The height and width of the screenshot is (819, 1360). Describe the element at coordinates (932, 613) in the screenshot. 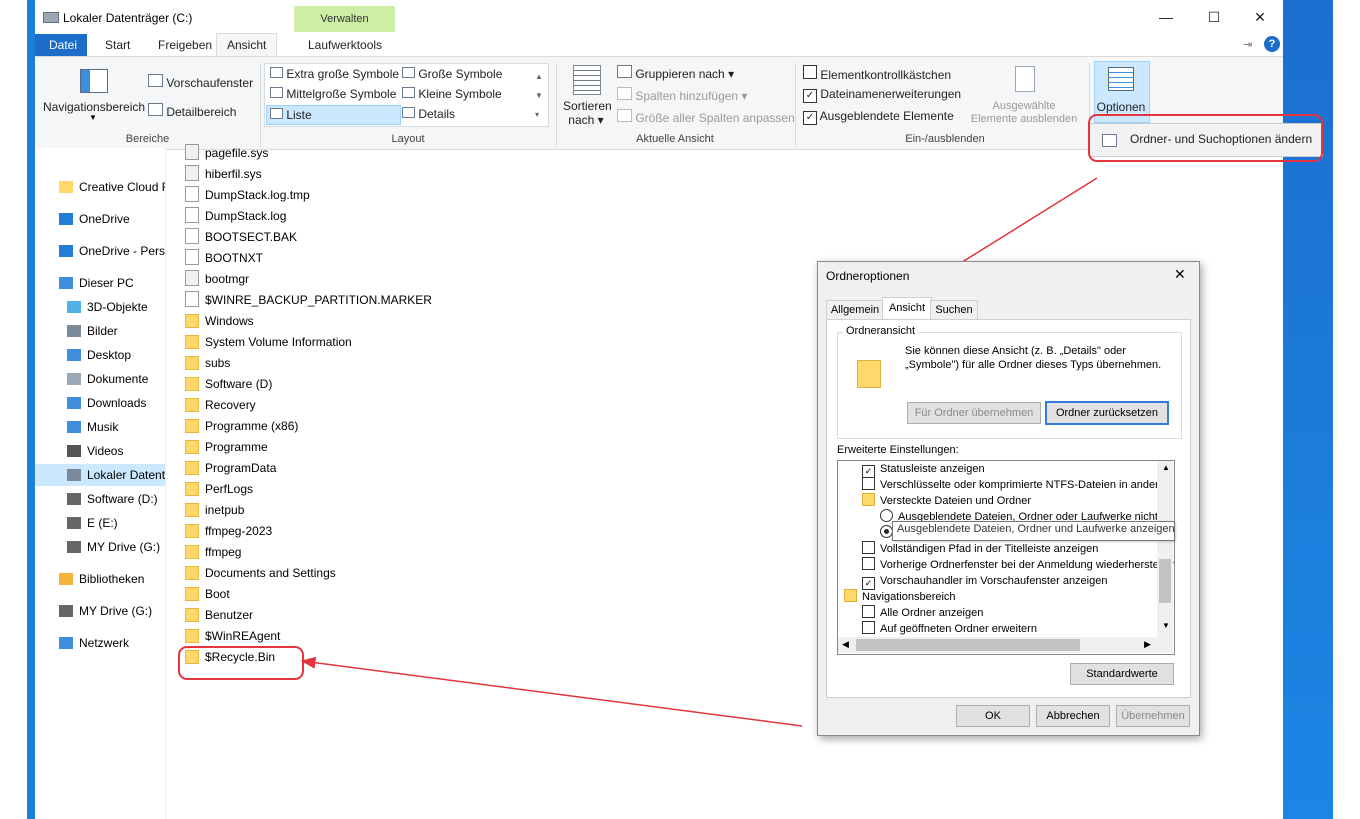

I see `setting-label: Alle Ordner anzeigen` at that location.